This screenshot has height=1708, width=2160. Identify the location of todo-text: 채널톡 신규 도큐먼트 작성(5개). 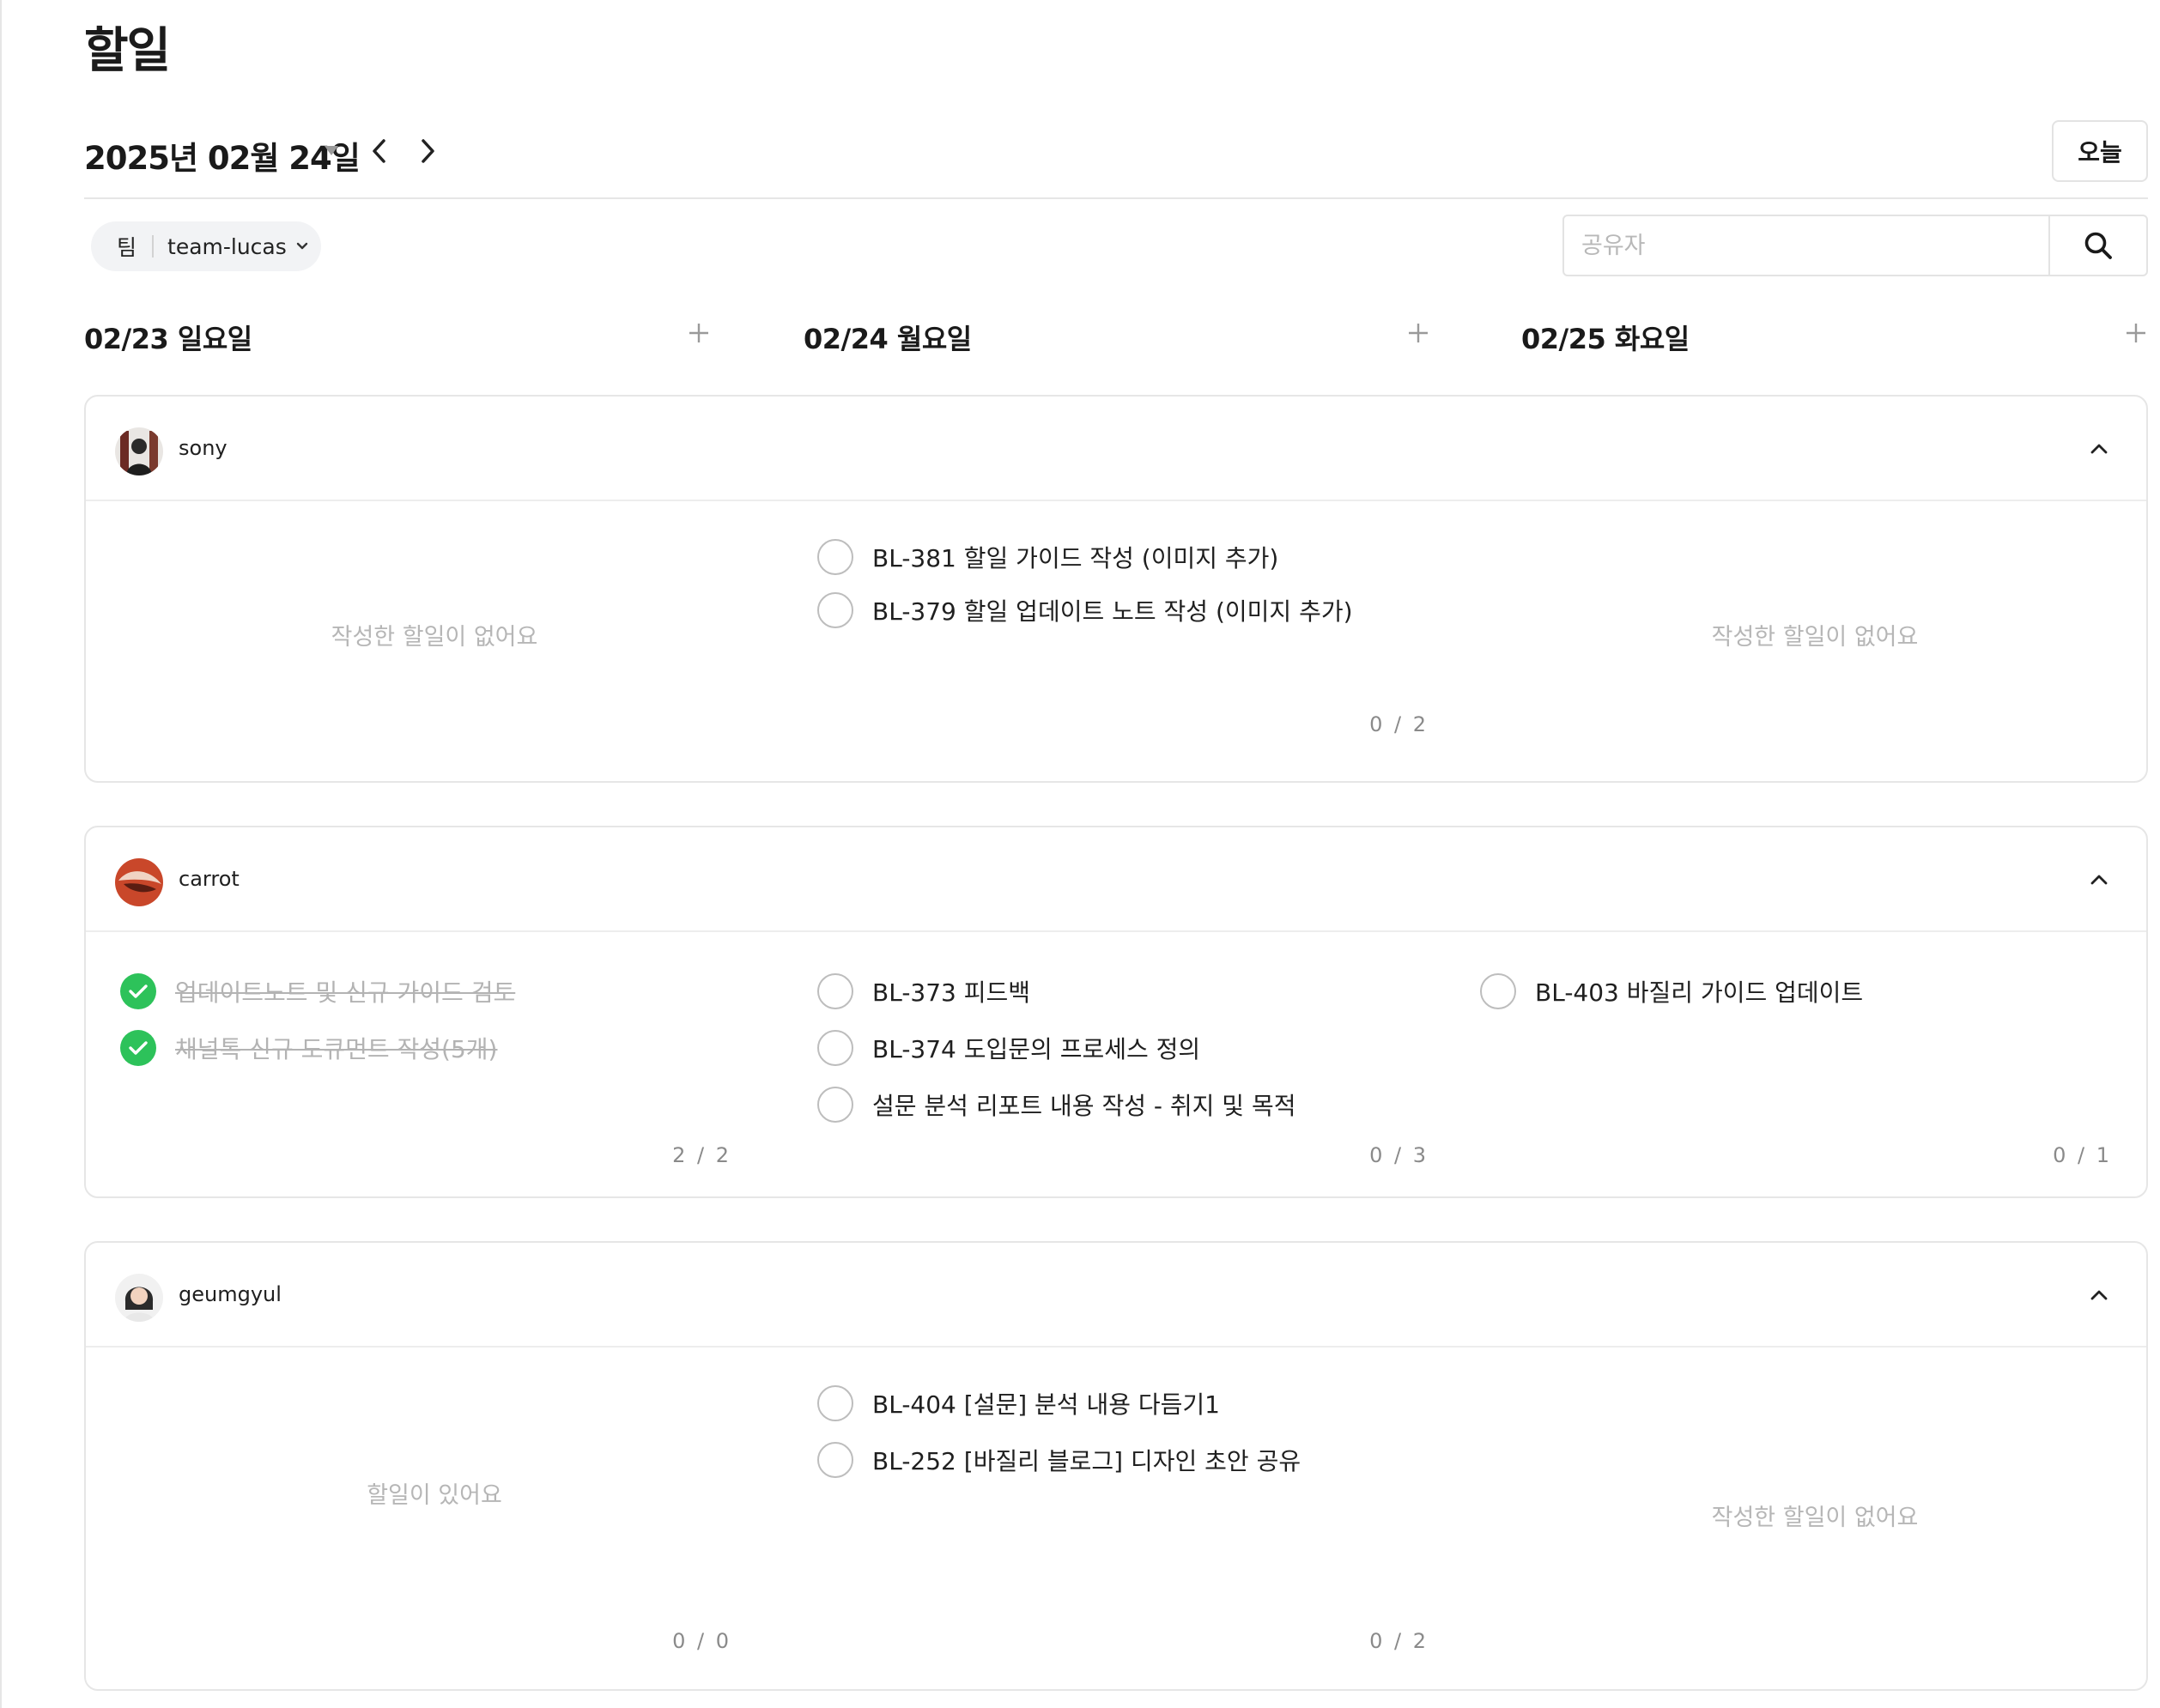
(336, 1049).